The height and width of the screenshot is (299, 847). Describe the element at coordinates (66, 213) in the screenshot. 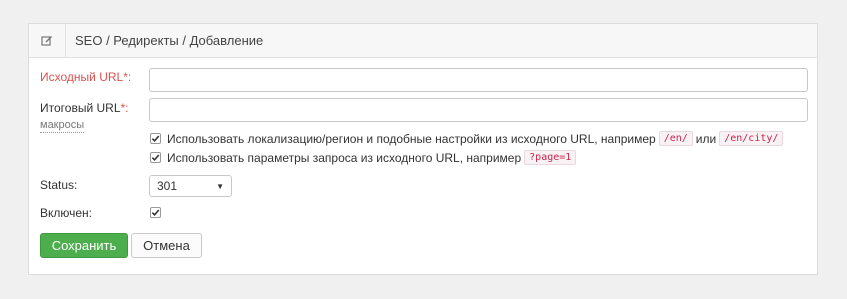

I see `enabled-label: Включен:` at that location.